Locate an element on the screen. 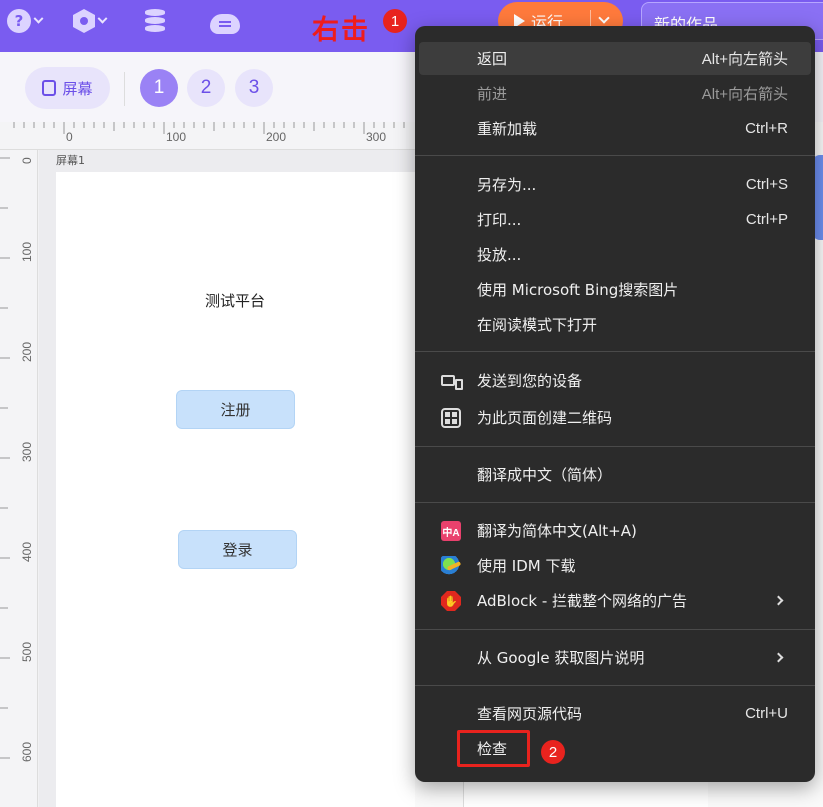 This screenshot has height=807, width=823. ruler-label: 500 is located at coordinates (27, 651).